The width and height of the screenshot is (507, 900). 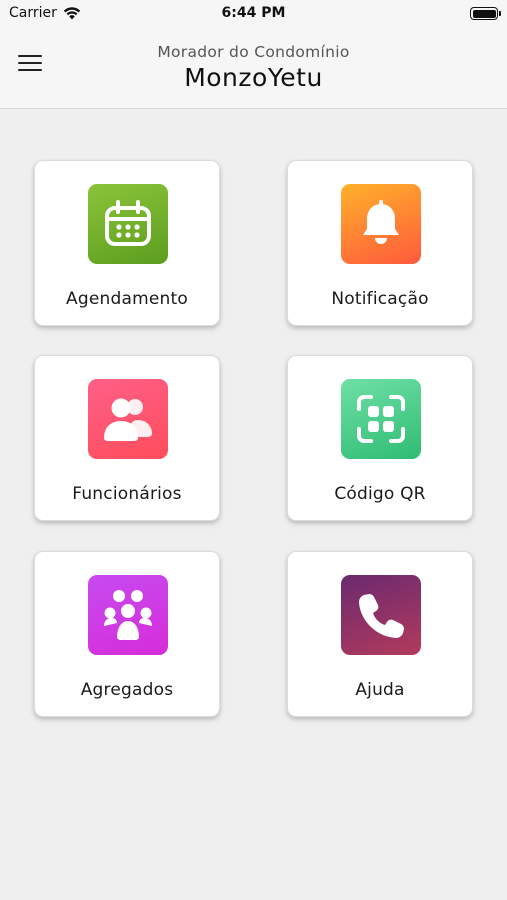 I want to click on menu-card-codigo-qr: Código QR, so click(x=380, y=438).